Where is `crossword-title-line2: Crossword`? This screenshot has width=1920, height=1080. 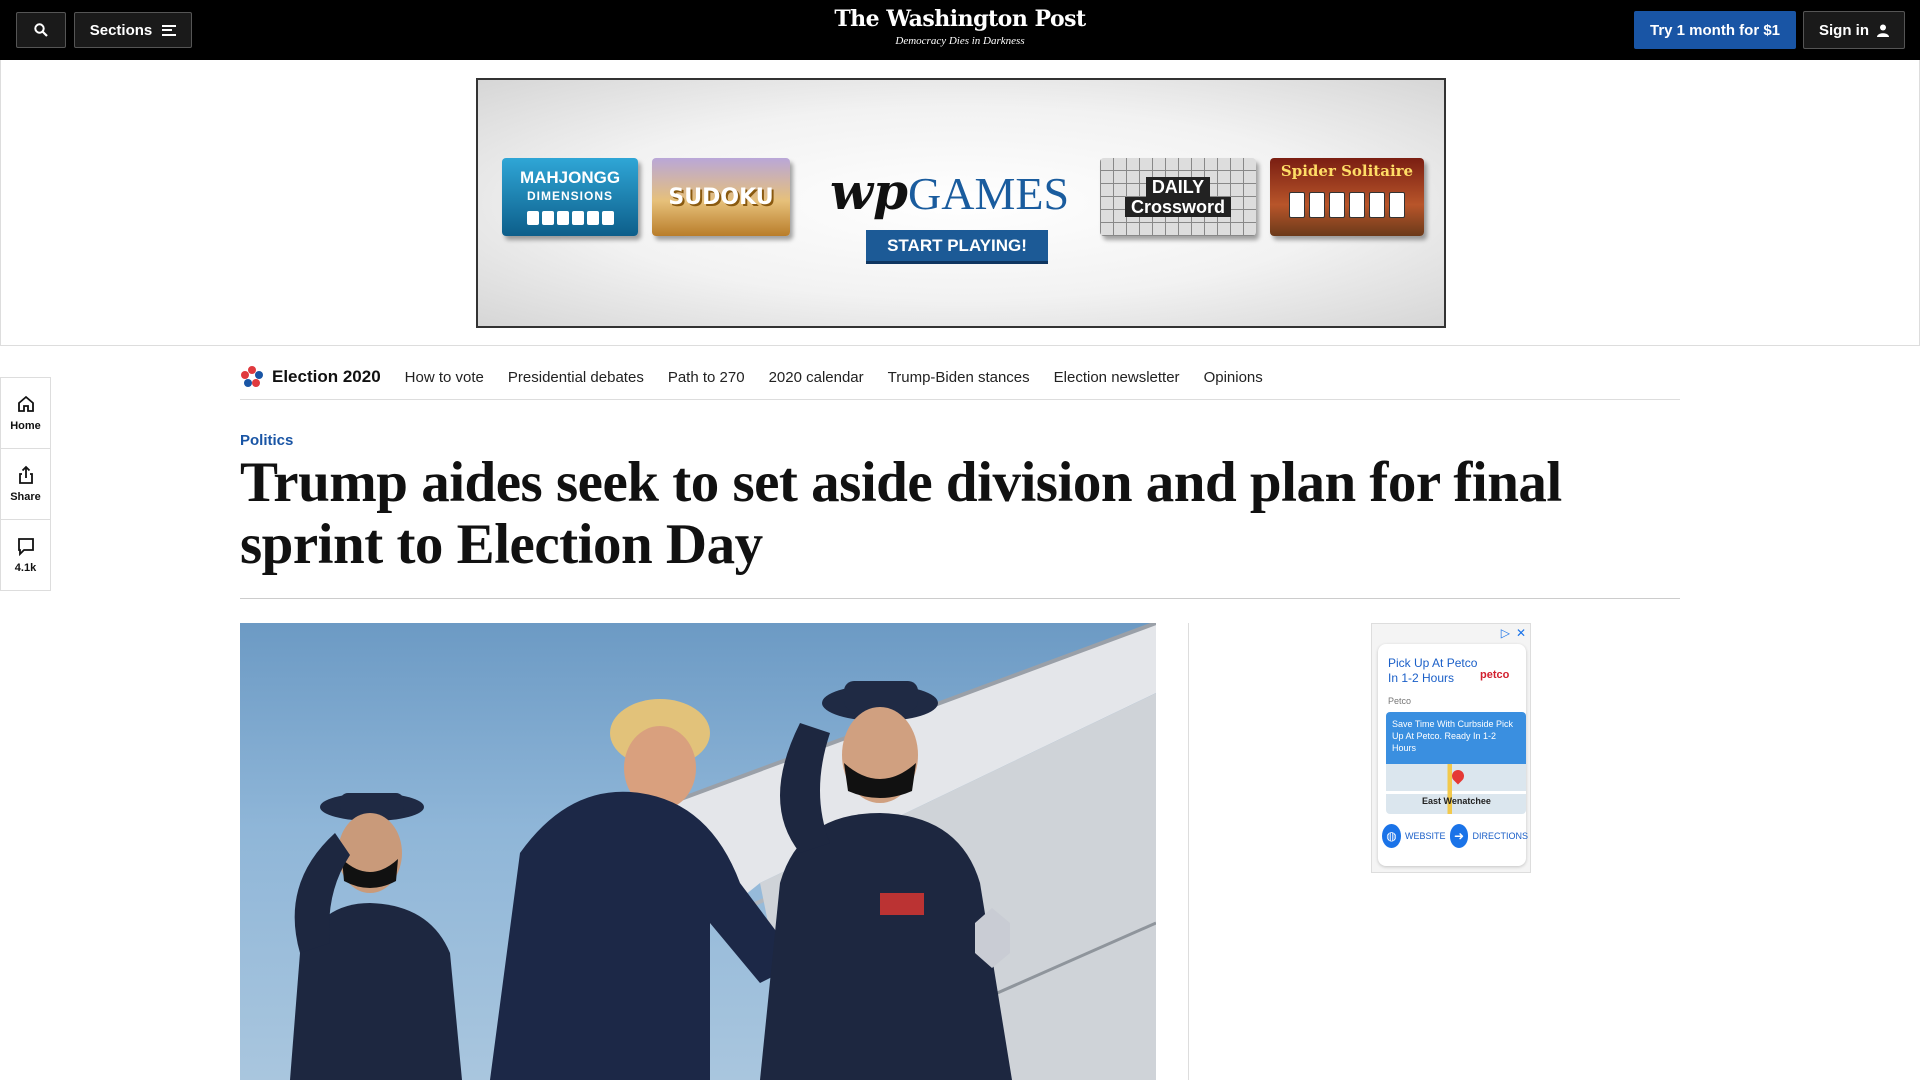
crossword-title-line2: Crossword is located at coordinates (1178, 207).